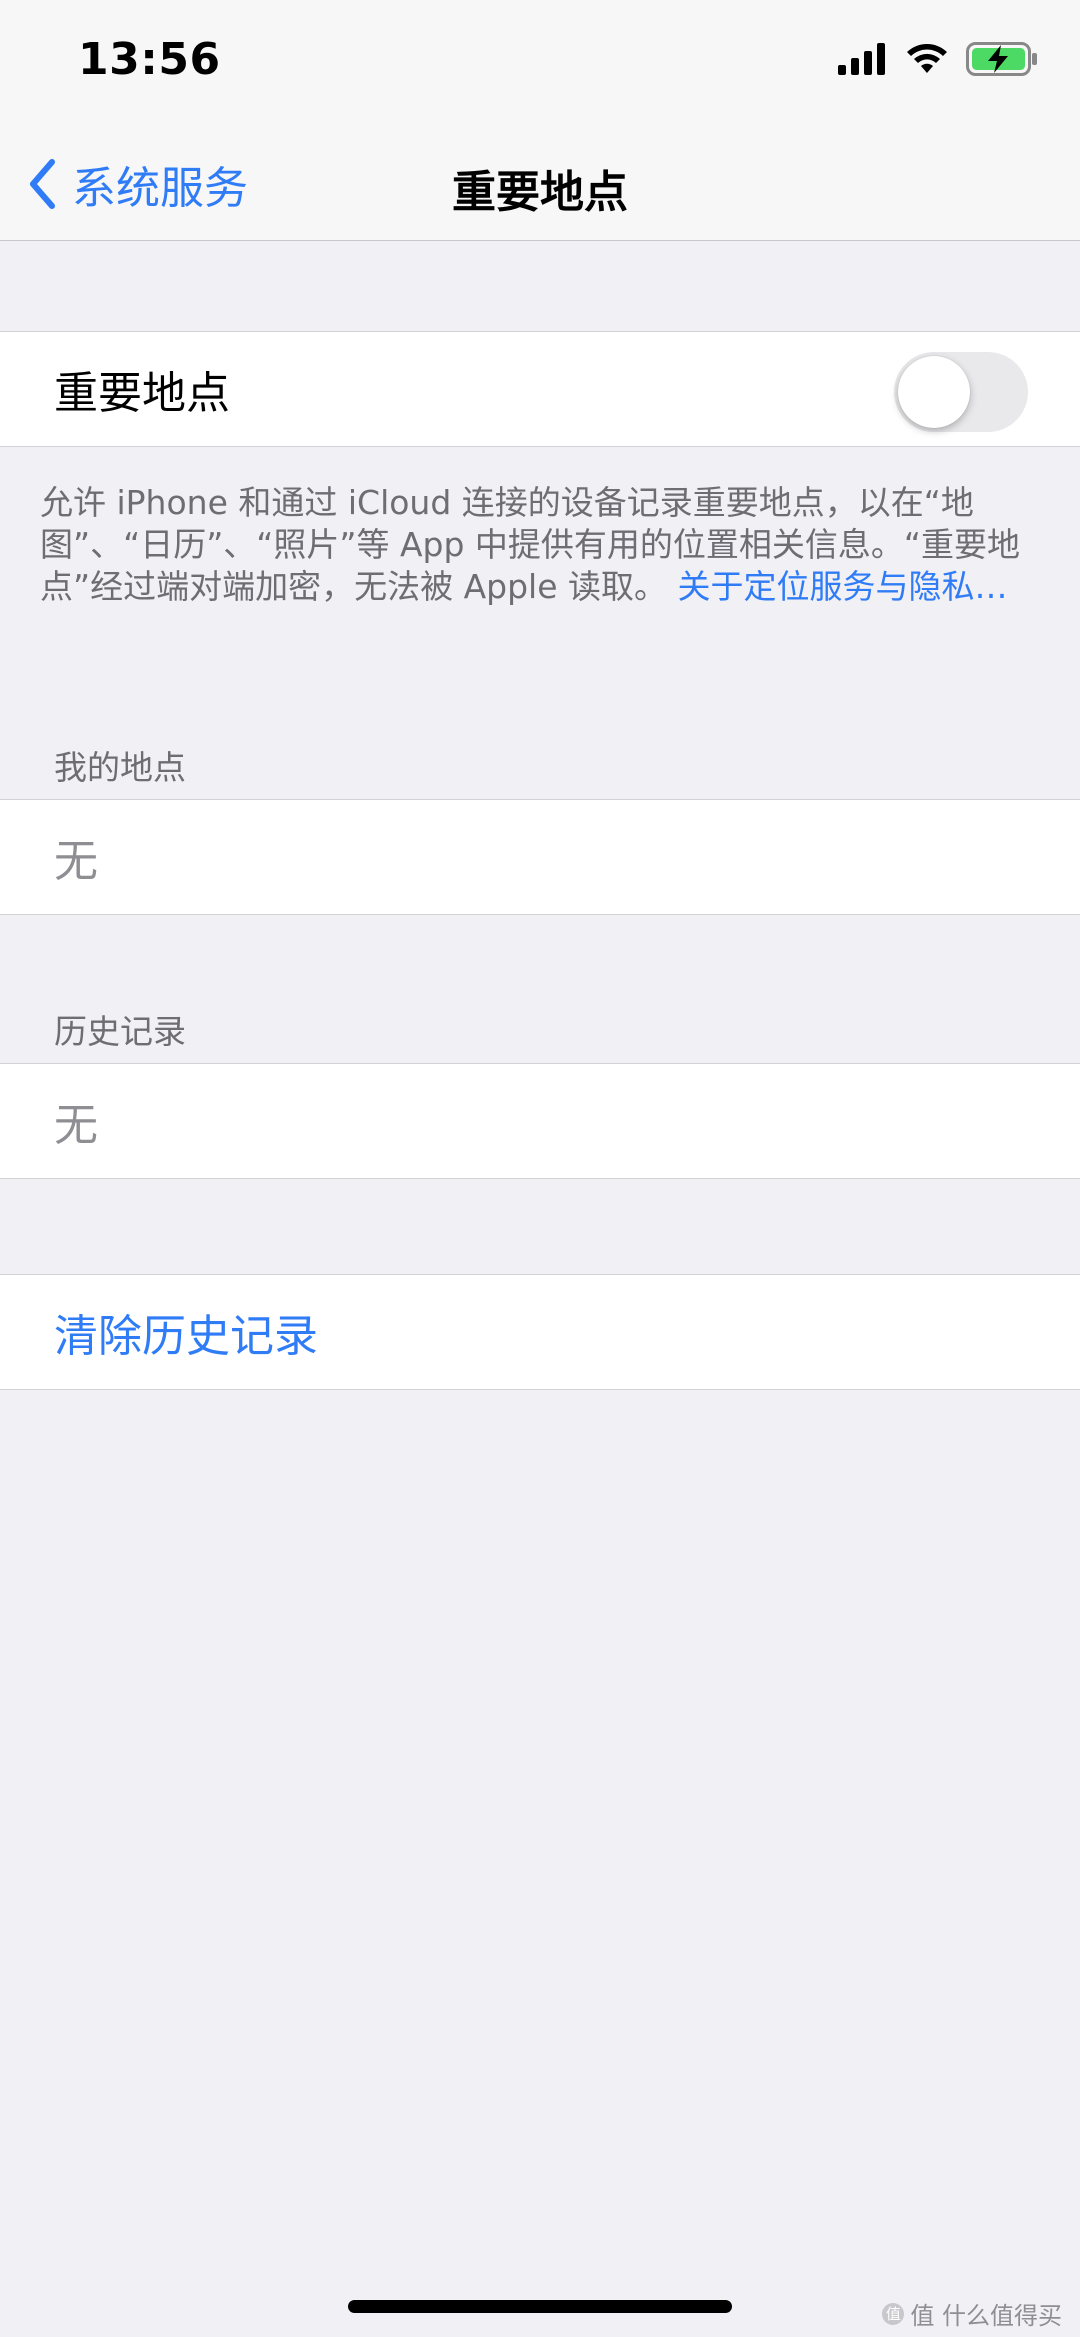 The width and height of the screenshot is (1080, 2337). Describe the element at coordinates (540, 1332) in the screenshot. I see `clear-history-group: 清除历史记录` at that location.